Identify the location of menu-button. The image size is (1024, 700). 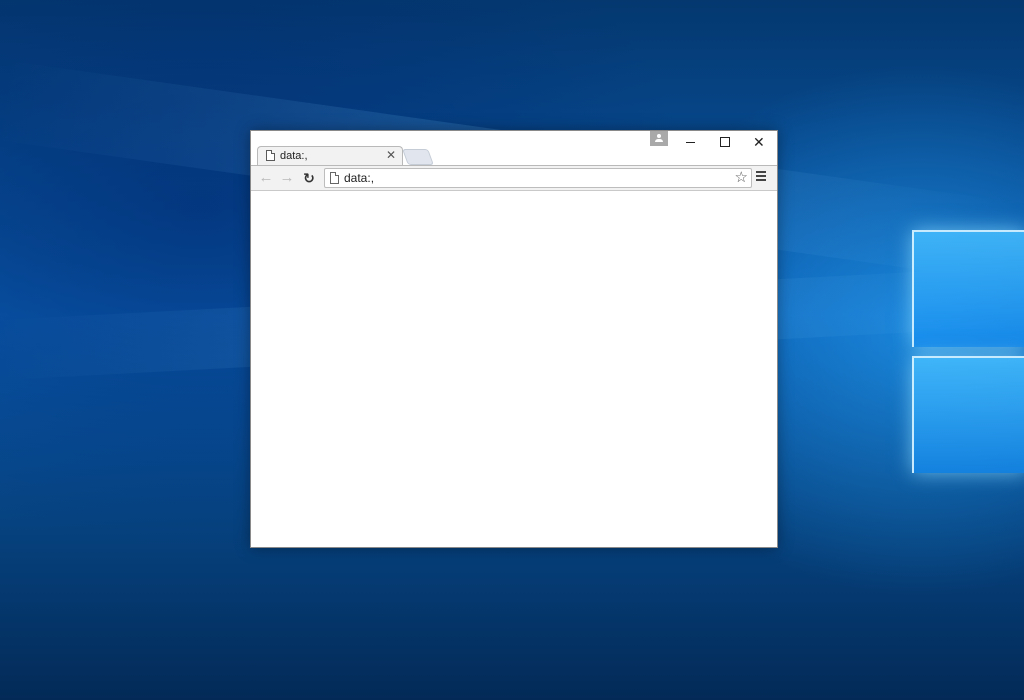
(762, 178).